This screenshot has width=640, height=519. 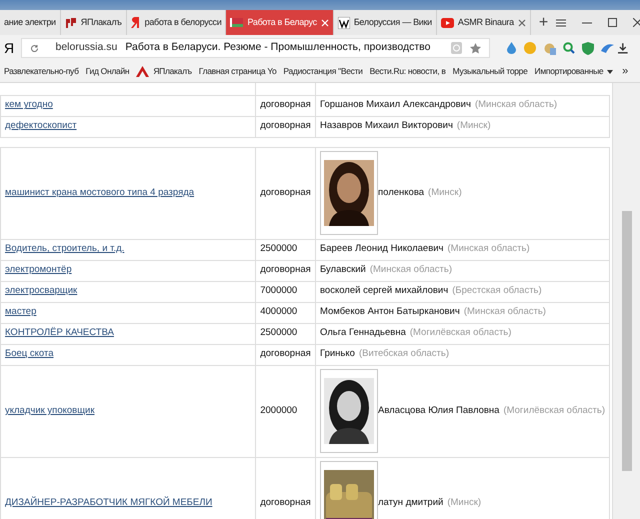 I want to click on person-name: Назавров Михаил Викторович, so click(x=386, y=126).